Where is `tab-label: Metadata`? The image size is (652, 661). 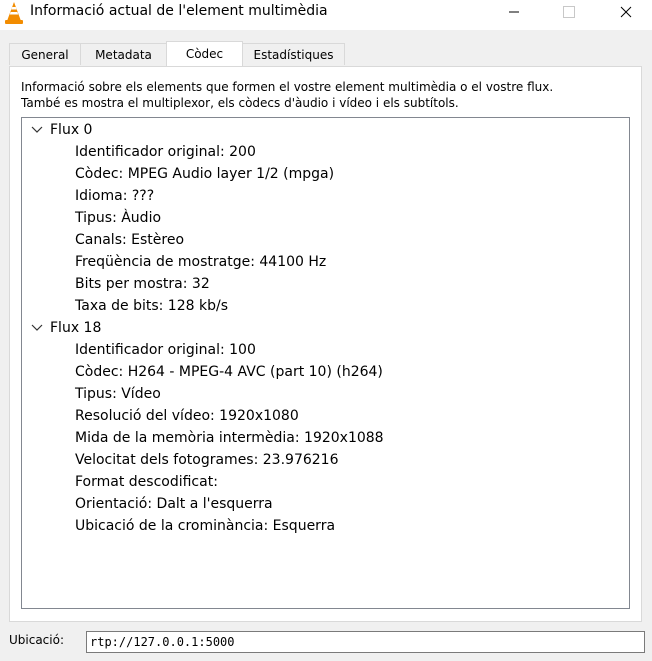 tab-label: Metadata is located at coordinates (123, 54).